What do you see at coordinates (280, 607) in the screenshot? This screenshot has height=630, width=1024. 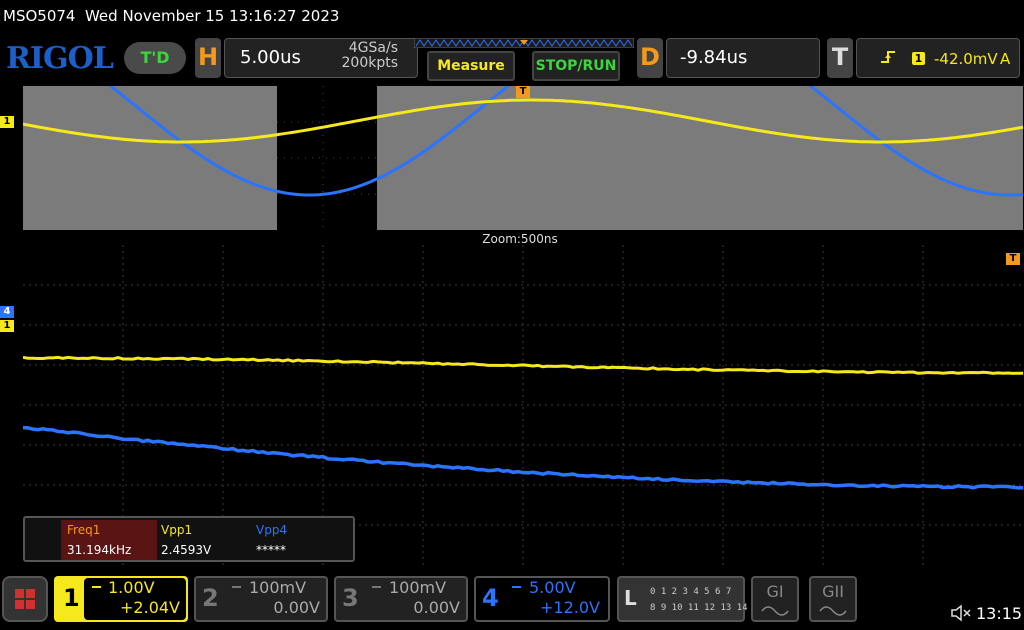 I see `channel-2-offset: 0.00V` at bounding box center [280, 607].